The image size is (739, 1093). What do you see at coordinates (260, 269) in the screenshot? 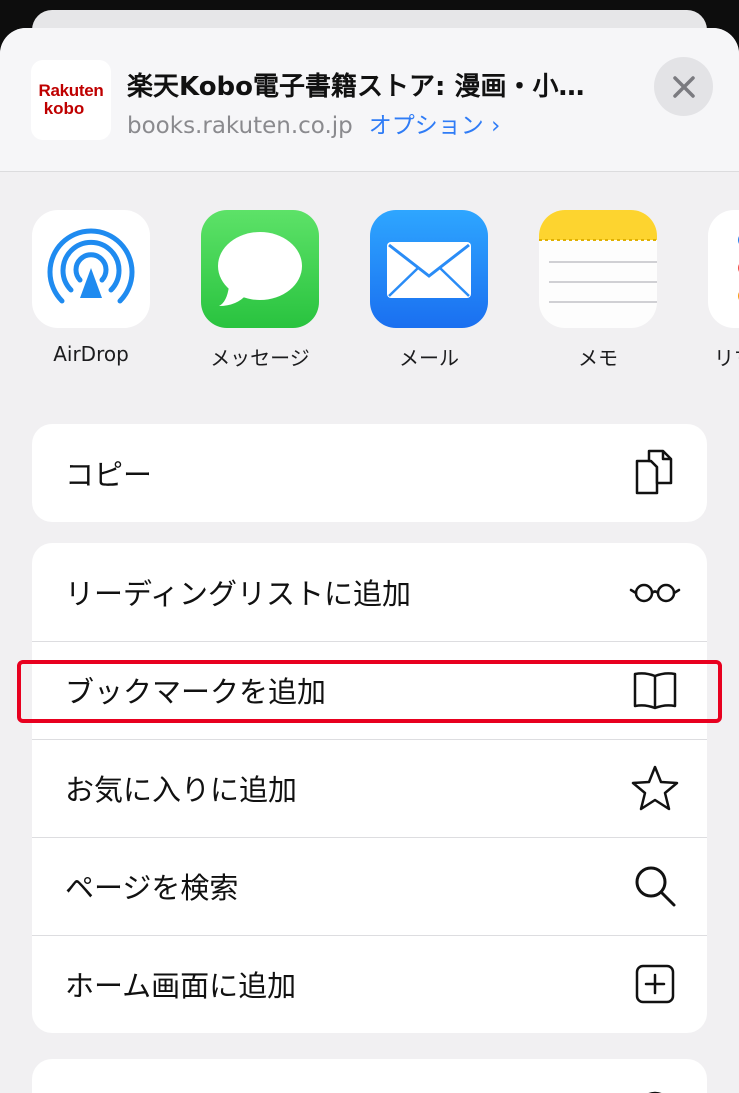
I see `messages-icon` at bounding box center [260, 269].